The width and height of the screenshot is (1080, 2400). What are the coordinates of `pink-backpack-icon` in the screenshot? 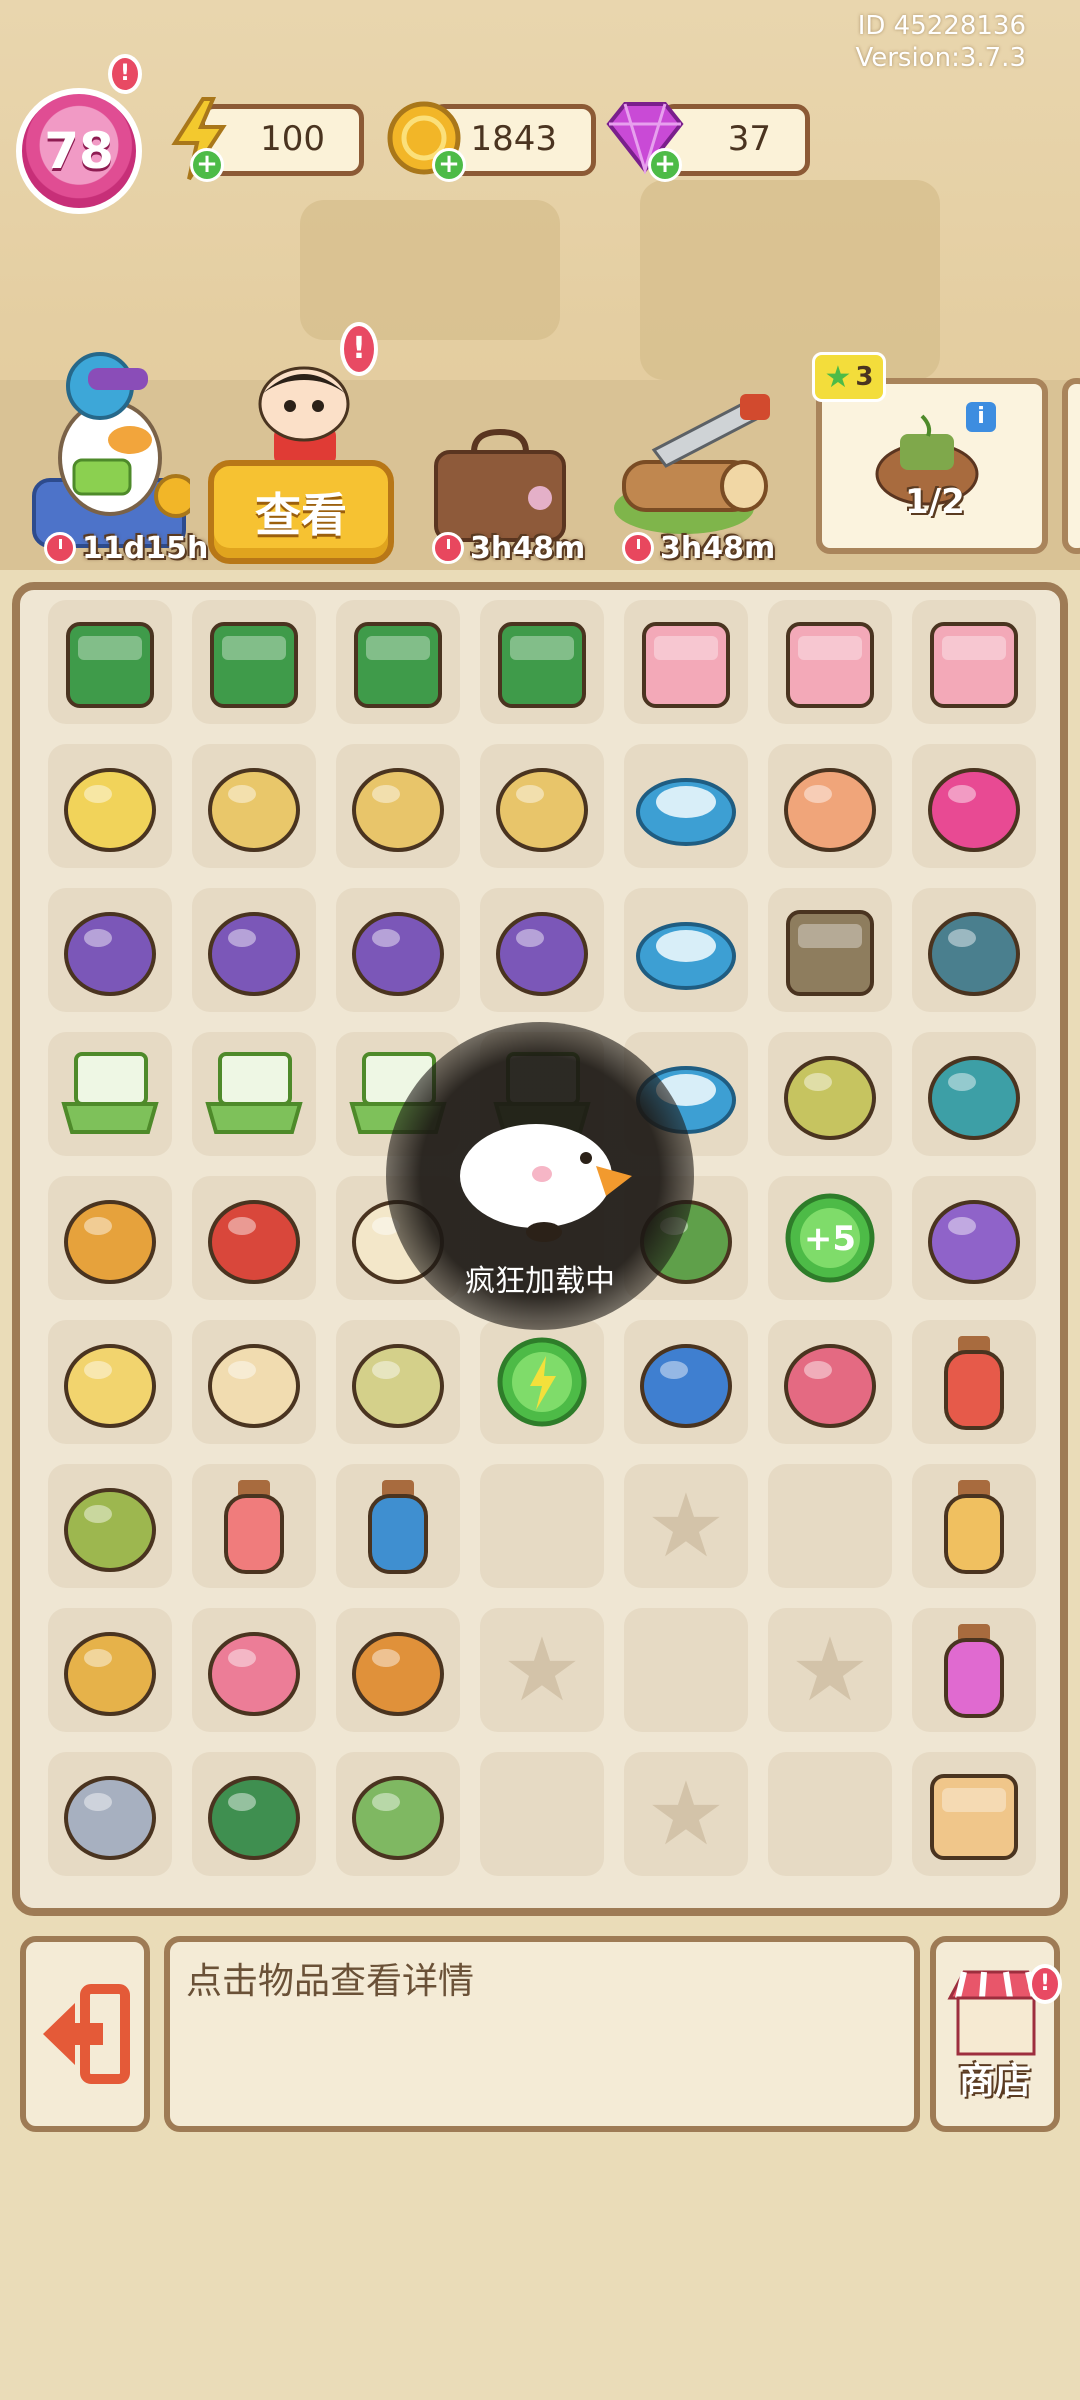 It's located at (974, 806).